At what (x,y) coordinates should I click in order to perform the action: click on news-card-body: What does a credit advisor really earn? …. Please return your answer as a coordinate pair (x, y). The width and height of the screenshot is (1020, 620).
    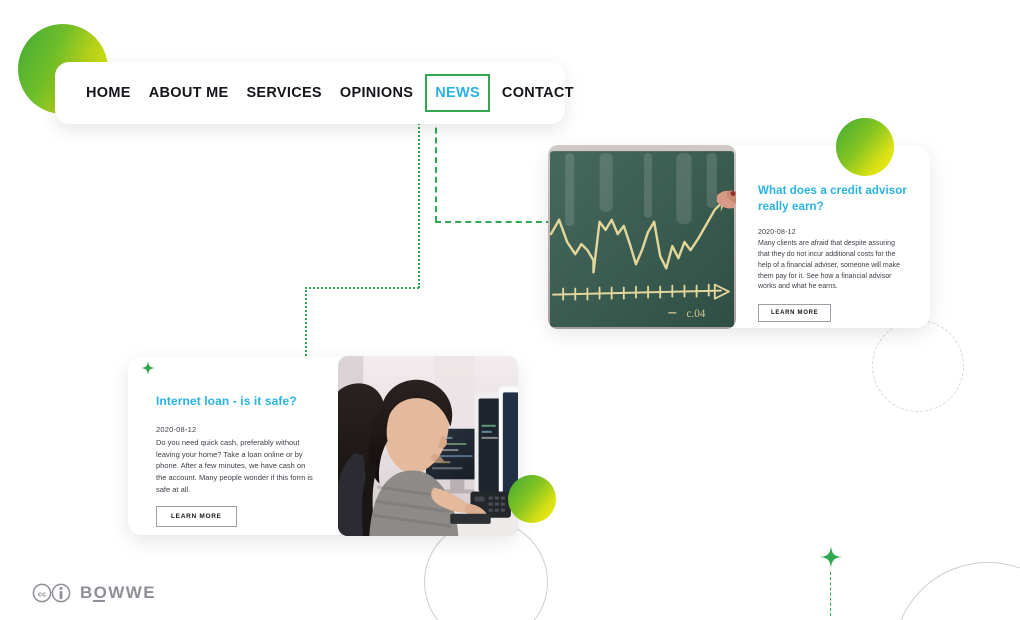
    Looking at the image, I should click on (833, 237).